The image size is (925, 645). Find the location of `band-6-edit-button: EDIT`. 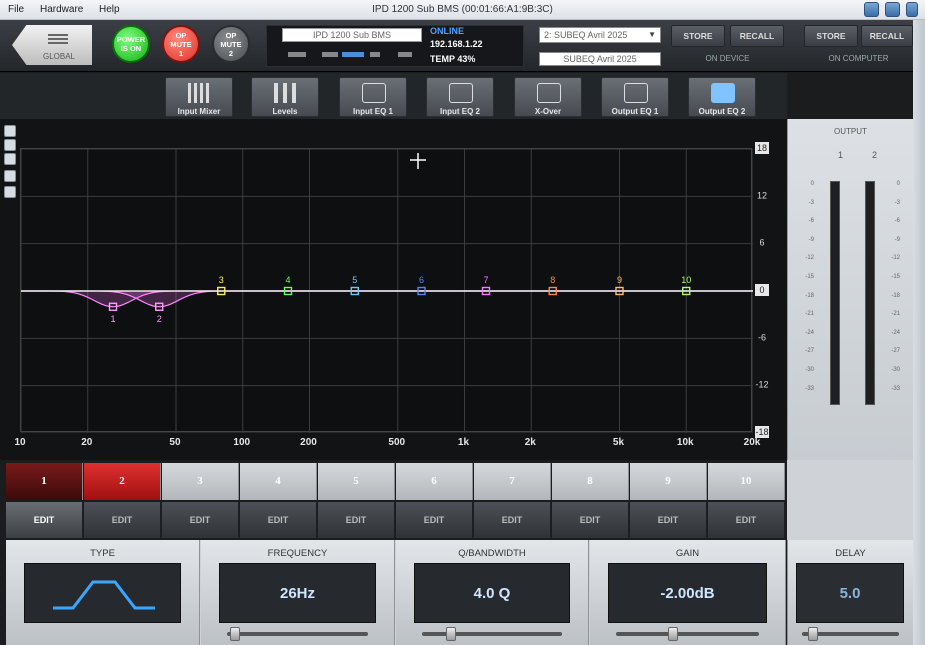

band-6-edit-button: EDIT is located at coordinates (434, 520).